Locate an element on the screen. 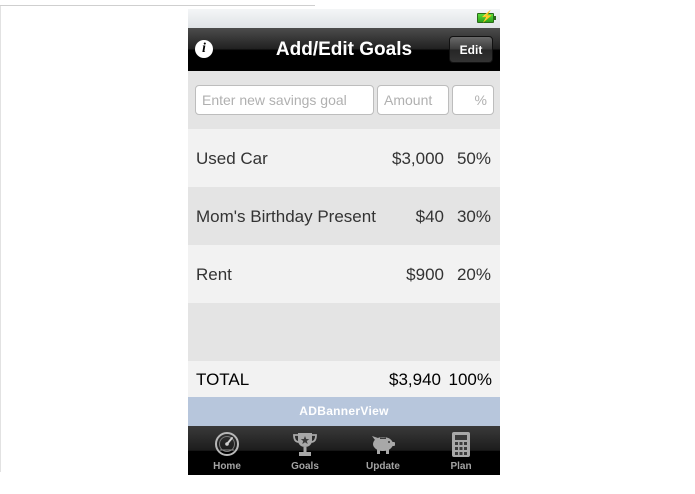  trophy-icon is located at coordinates (305, 444).